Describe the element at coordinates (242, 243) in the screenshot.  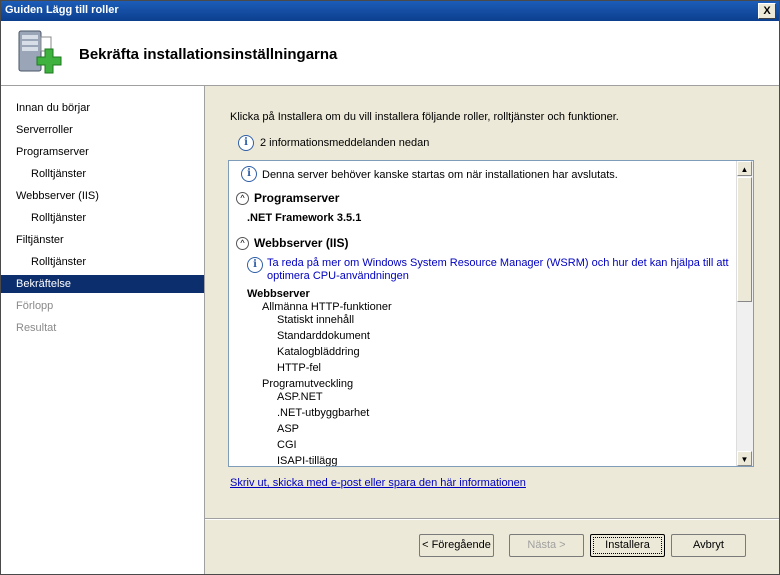
I see `collapse-webbserver-icon: ^` at that location.